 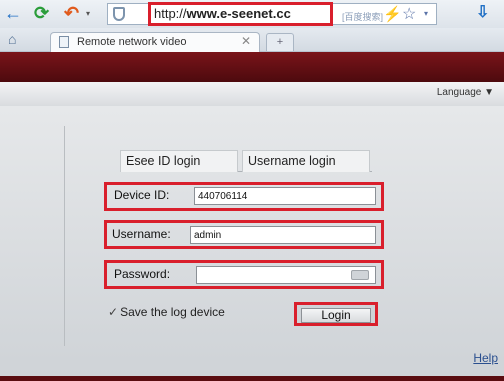 What do you see at coordinates (485, 358) in the screenshot?
I see `help-link: Help` at bounding box center [485, 358].